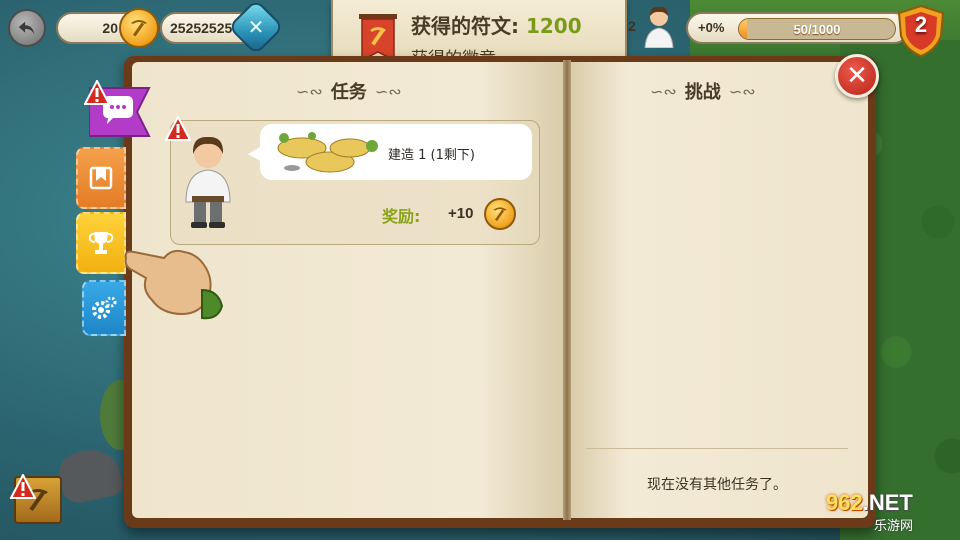  Describe the element at coordinates (567, 290) in the screenshot. I see `book-spine` at that location.